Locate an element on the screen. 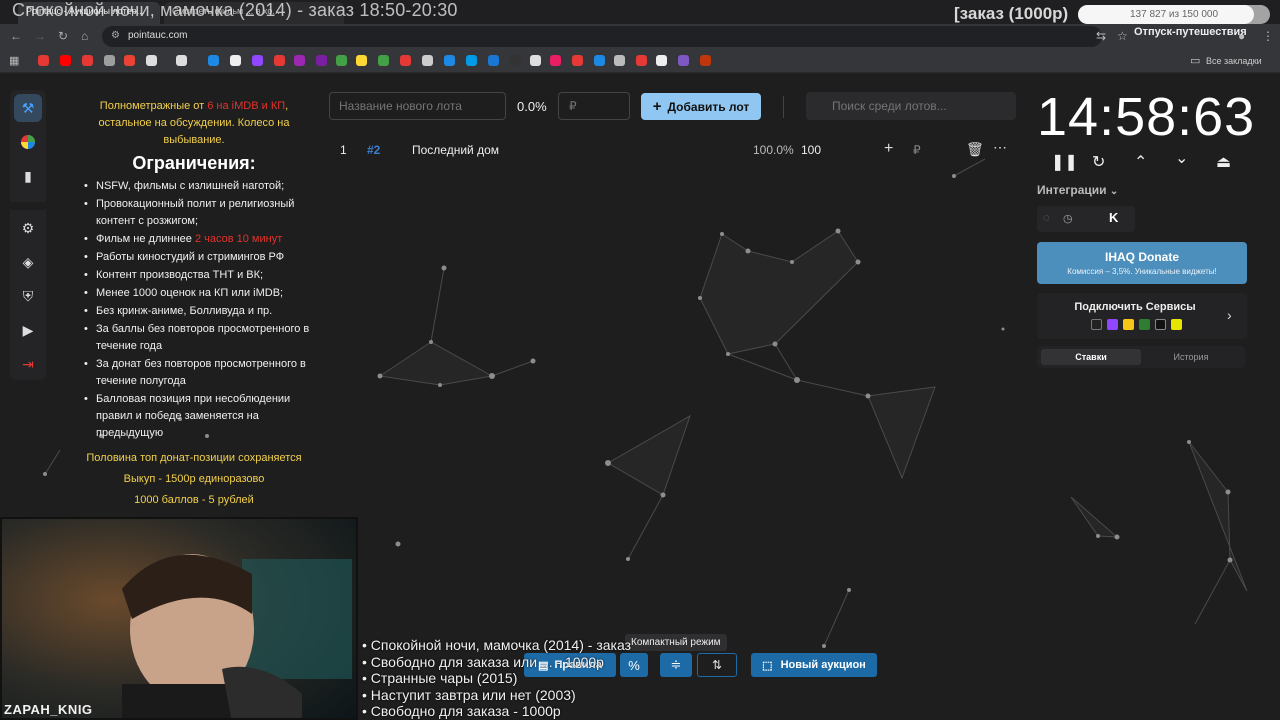 This screenshot has width=1280, height=720. youtube-icon is located at coordinates (65, 60).